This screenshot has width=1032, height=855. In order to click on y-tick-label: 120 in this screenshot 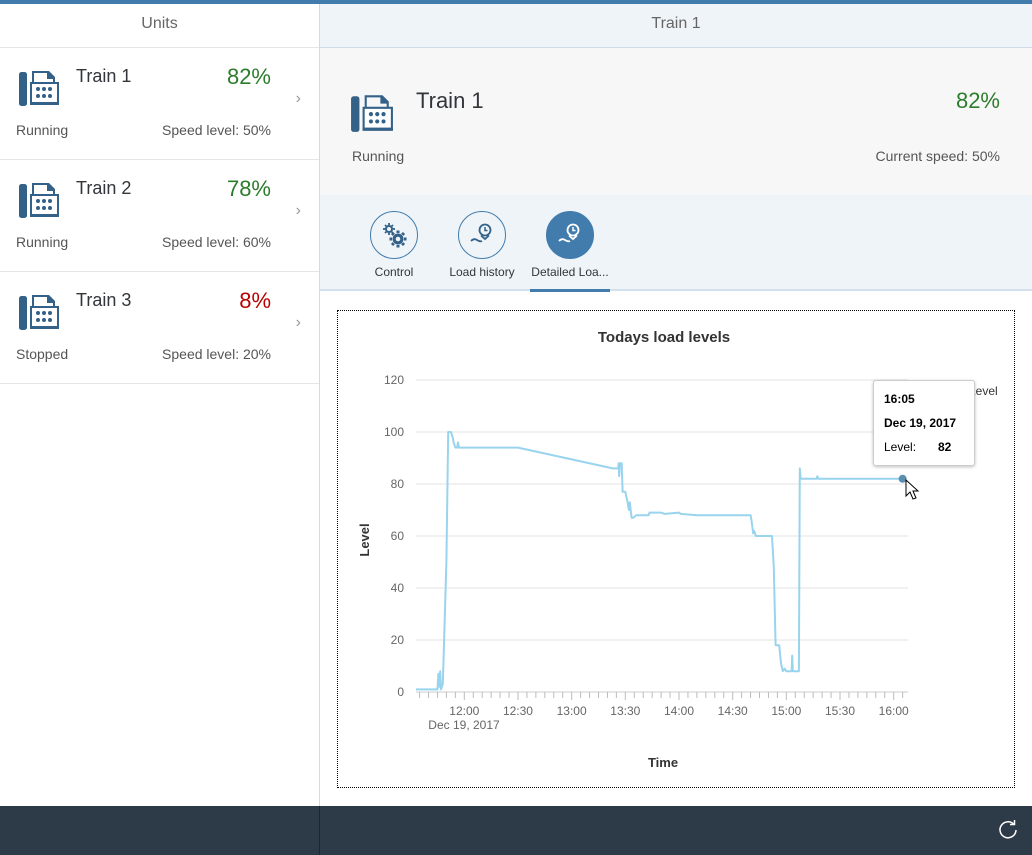, I will do `click(394, 380)`.